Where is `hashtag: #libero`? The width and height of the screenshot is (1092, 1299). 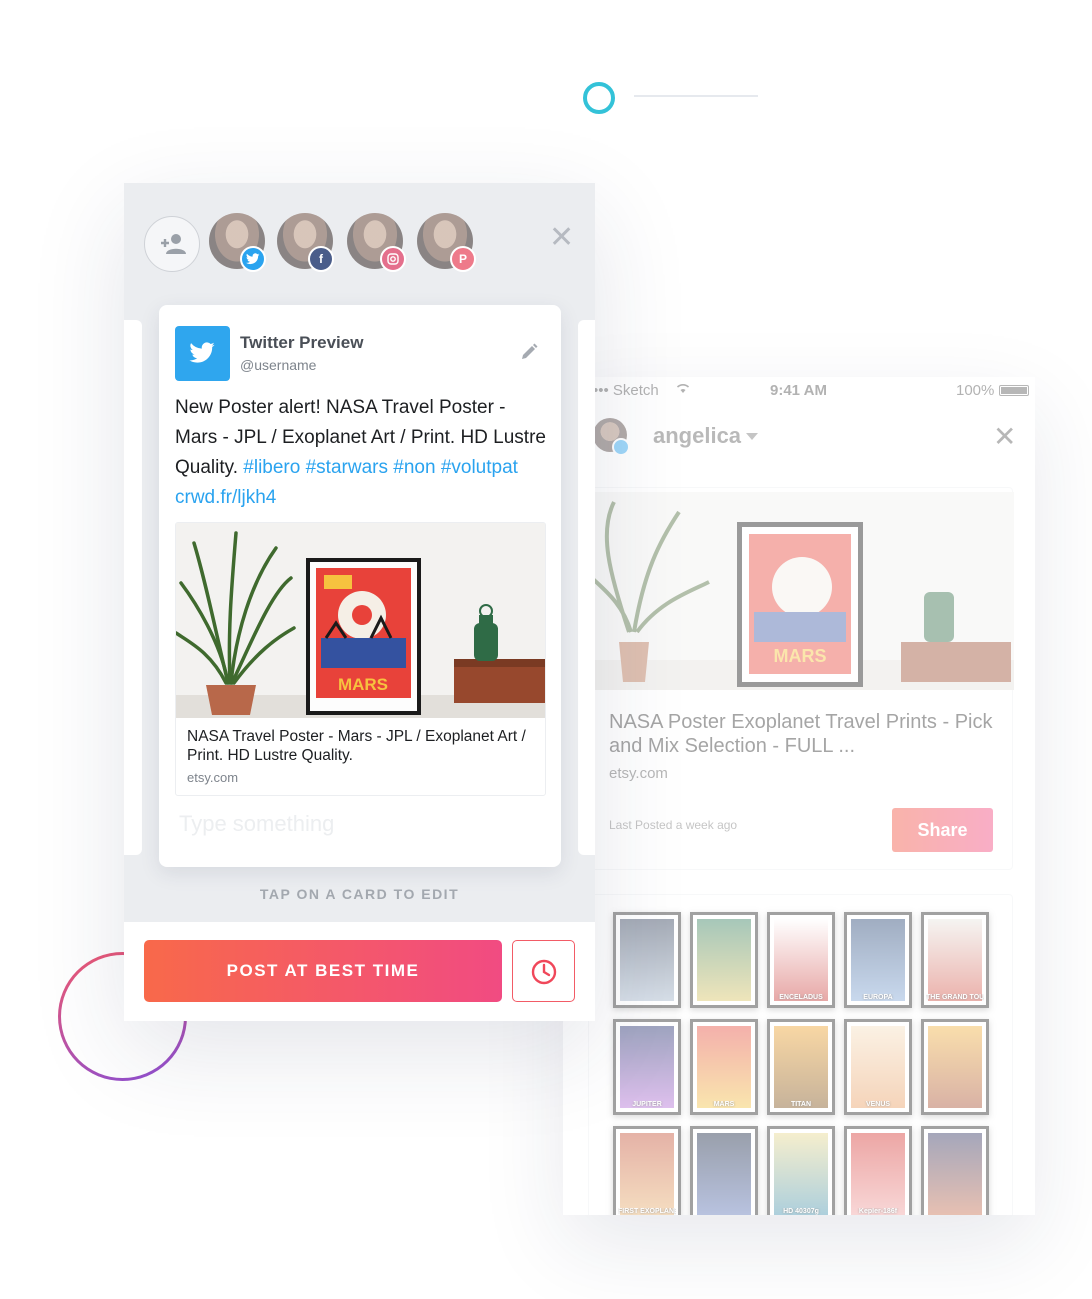
hashtag: #libero is located at coordinates (271, 467).